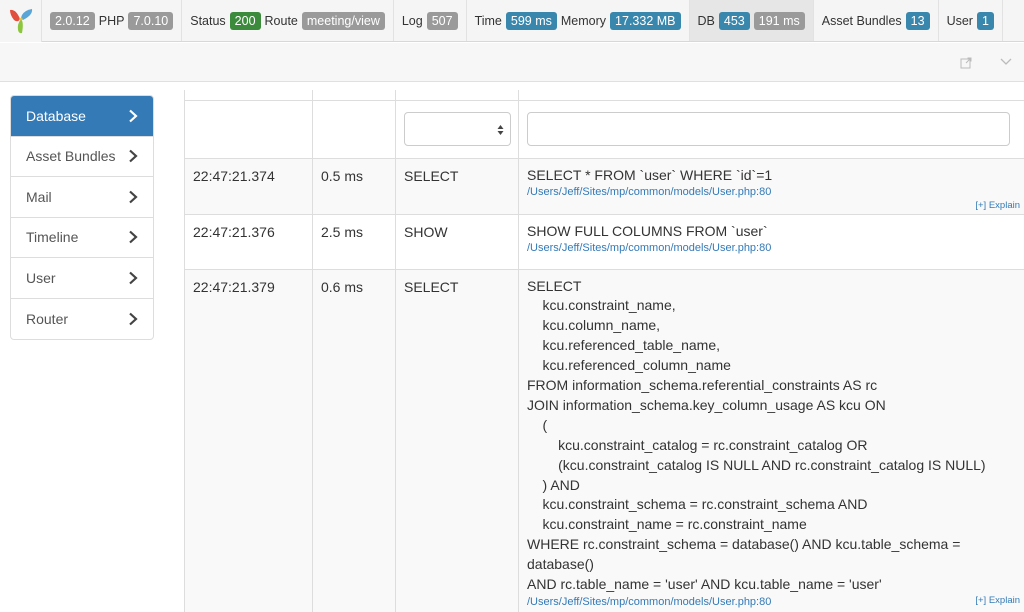 The width and height of the screenshot is (1024, 612). Describe the element at coordinates (248, 241) in the screenshot. I see `time-cell: 22:47:21.376` at that location.